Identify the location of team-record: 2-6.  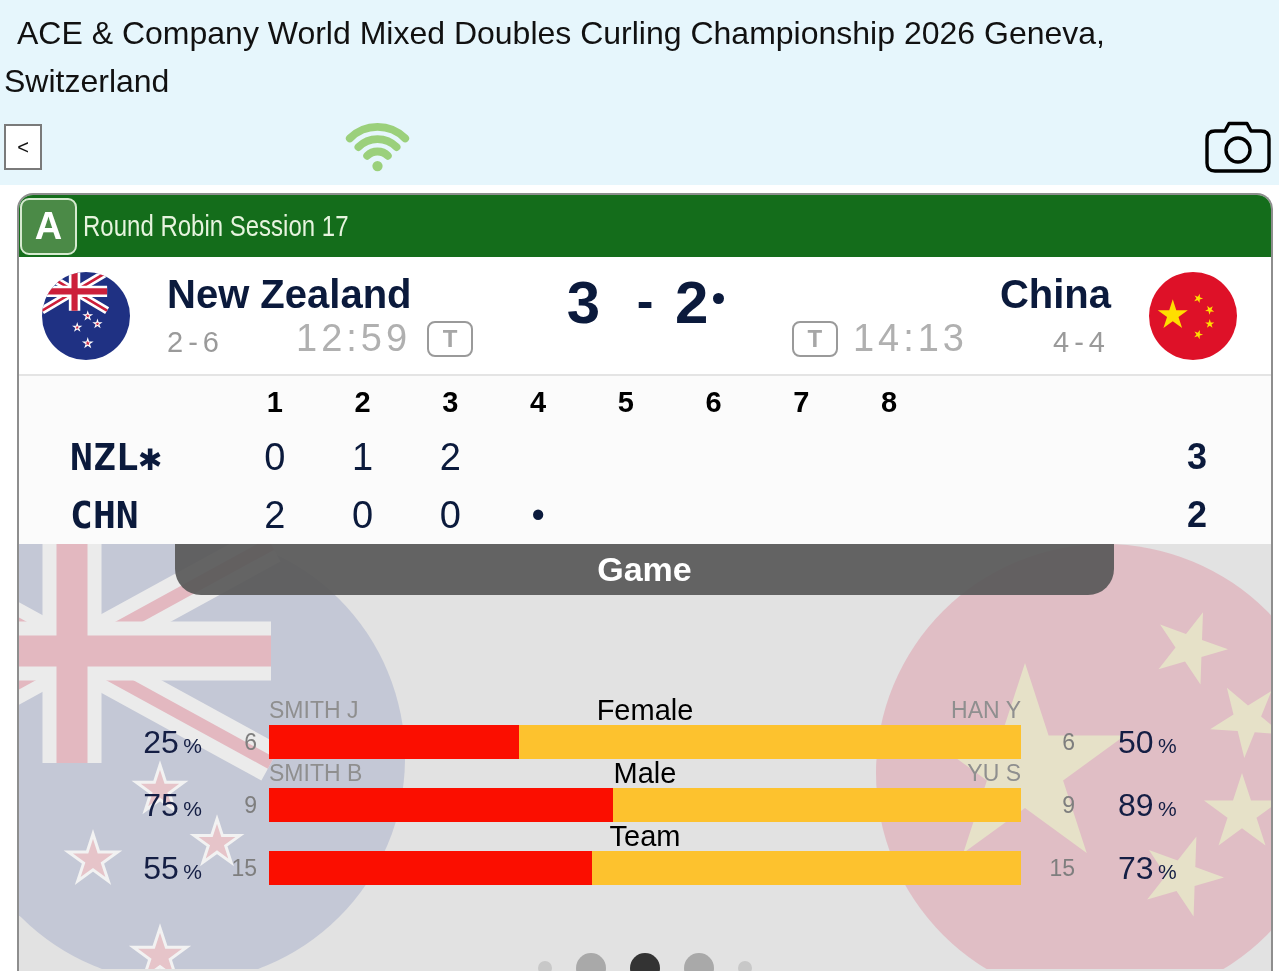
(196, 342).